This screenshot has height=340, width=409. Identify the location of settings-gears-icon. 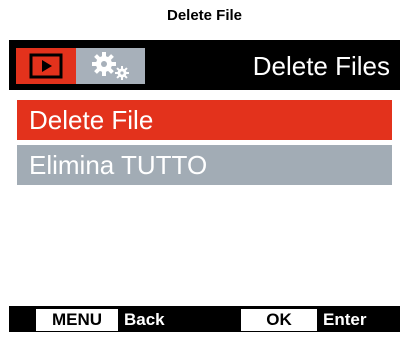
(110, 66).